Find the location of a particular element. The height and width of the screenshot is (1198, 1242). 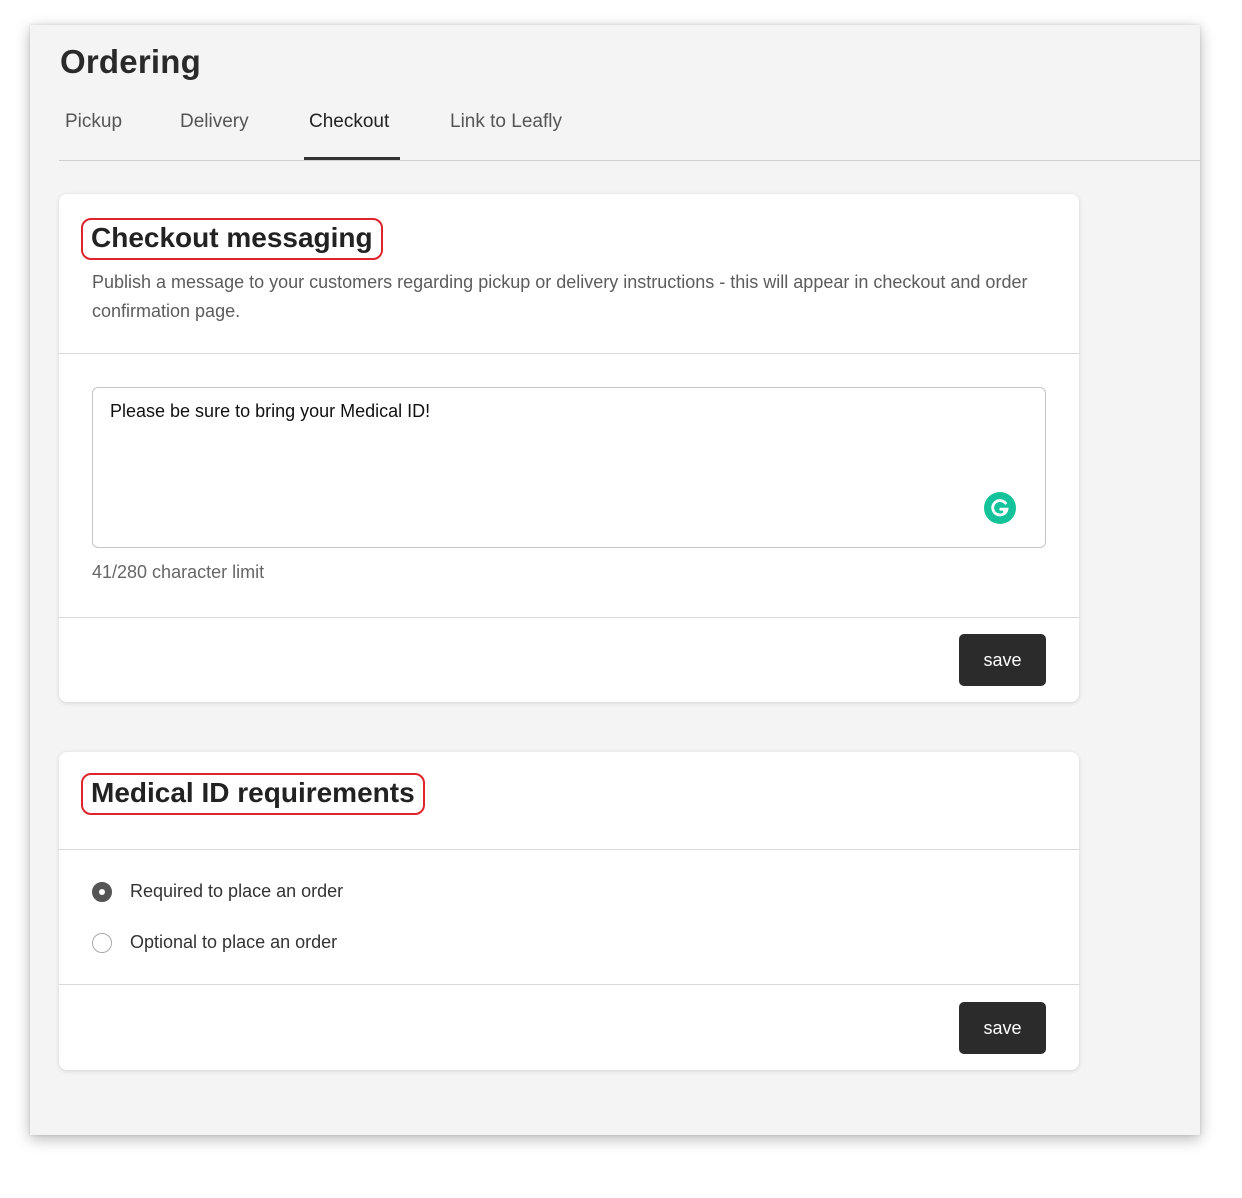

radio-required is located at coordinates (102, 891).